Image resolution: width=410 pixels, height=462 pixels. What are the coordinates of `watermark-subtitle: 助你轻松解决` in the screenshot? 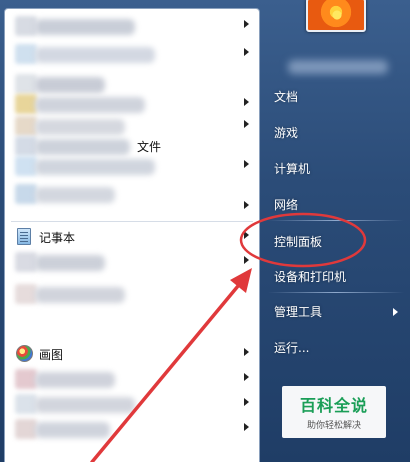 It's located at (333, 426).